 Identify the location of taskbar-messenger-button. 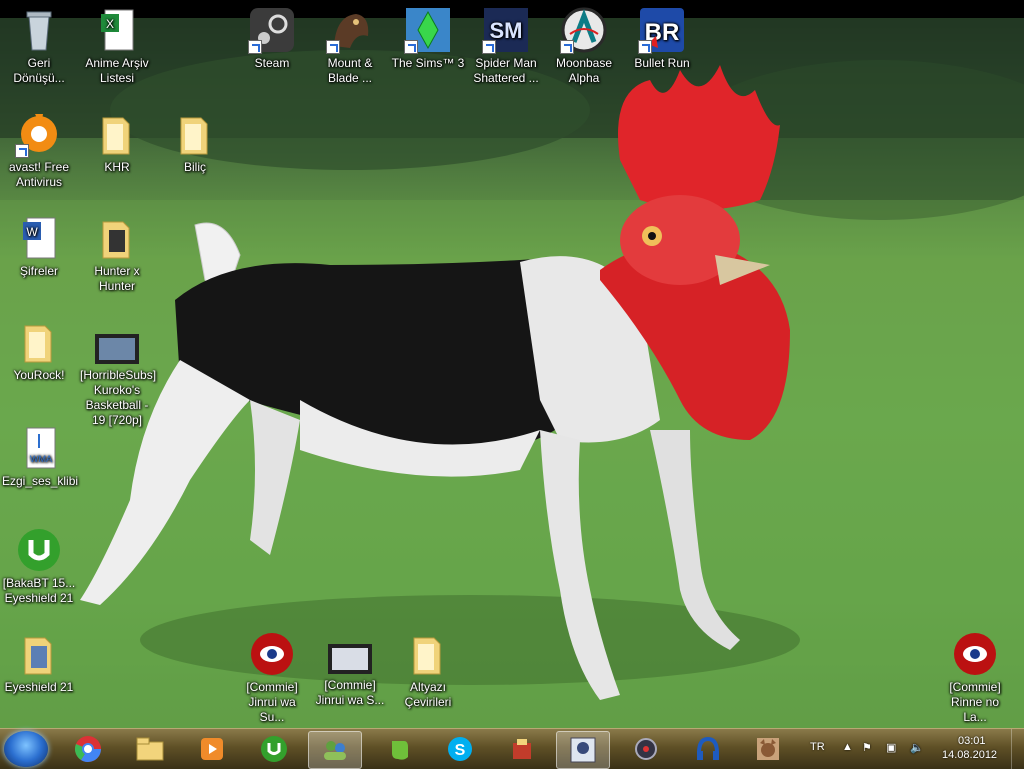
(335, 750).